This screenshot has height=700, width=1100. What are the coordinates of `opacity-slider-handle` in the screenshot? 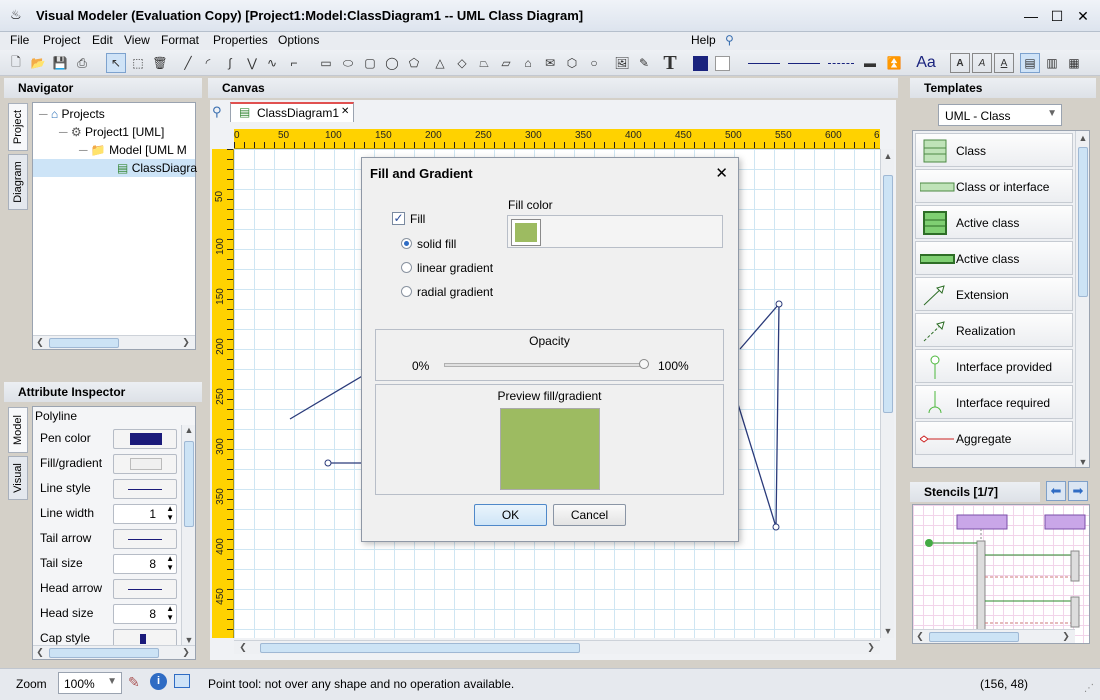 It's located at (644, 364).